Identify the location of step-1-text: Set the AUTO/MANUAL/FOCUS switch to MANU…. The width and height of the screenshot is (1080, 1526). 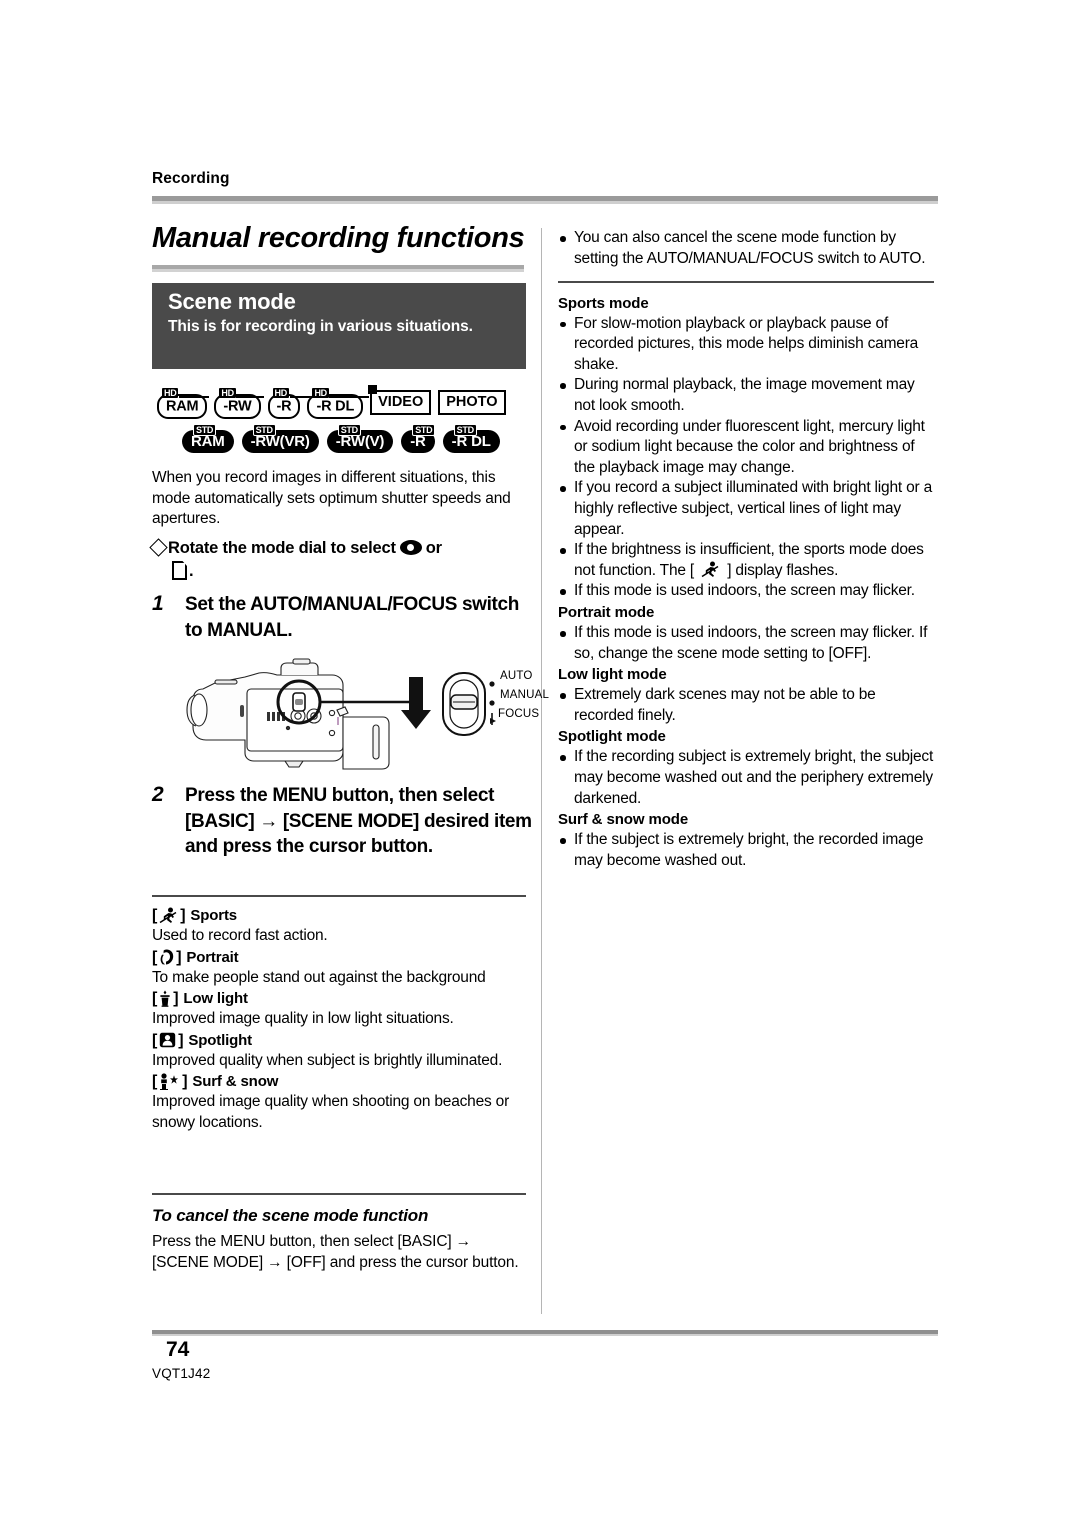
(352, 617).